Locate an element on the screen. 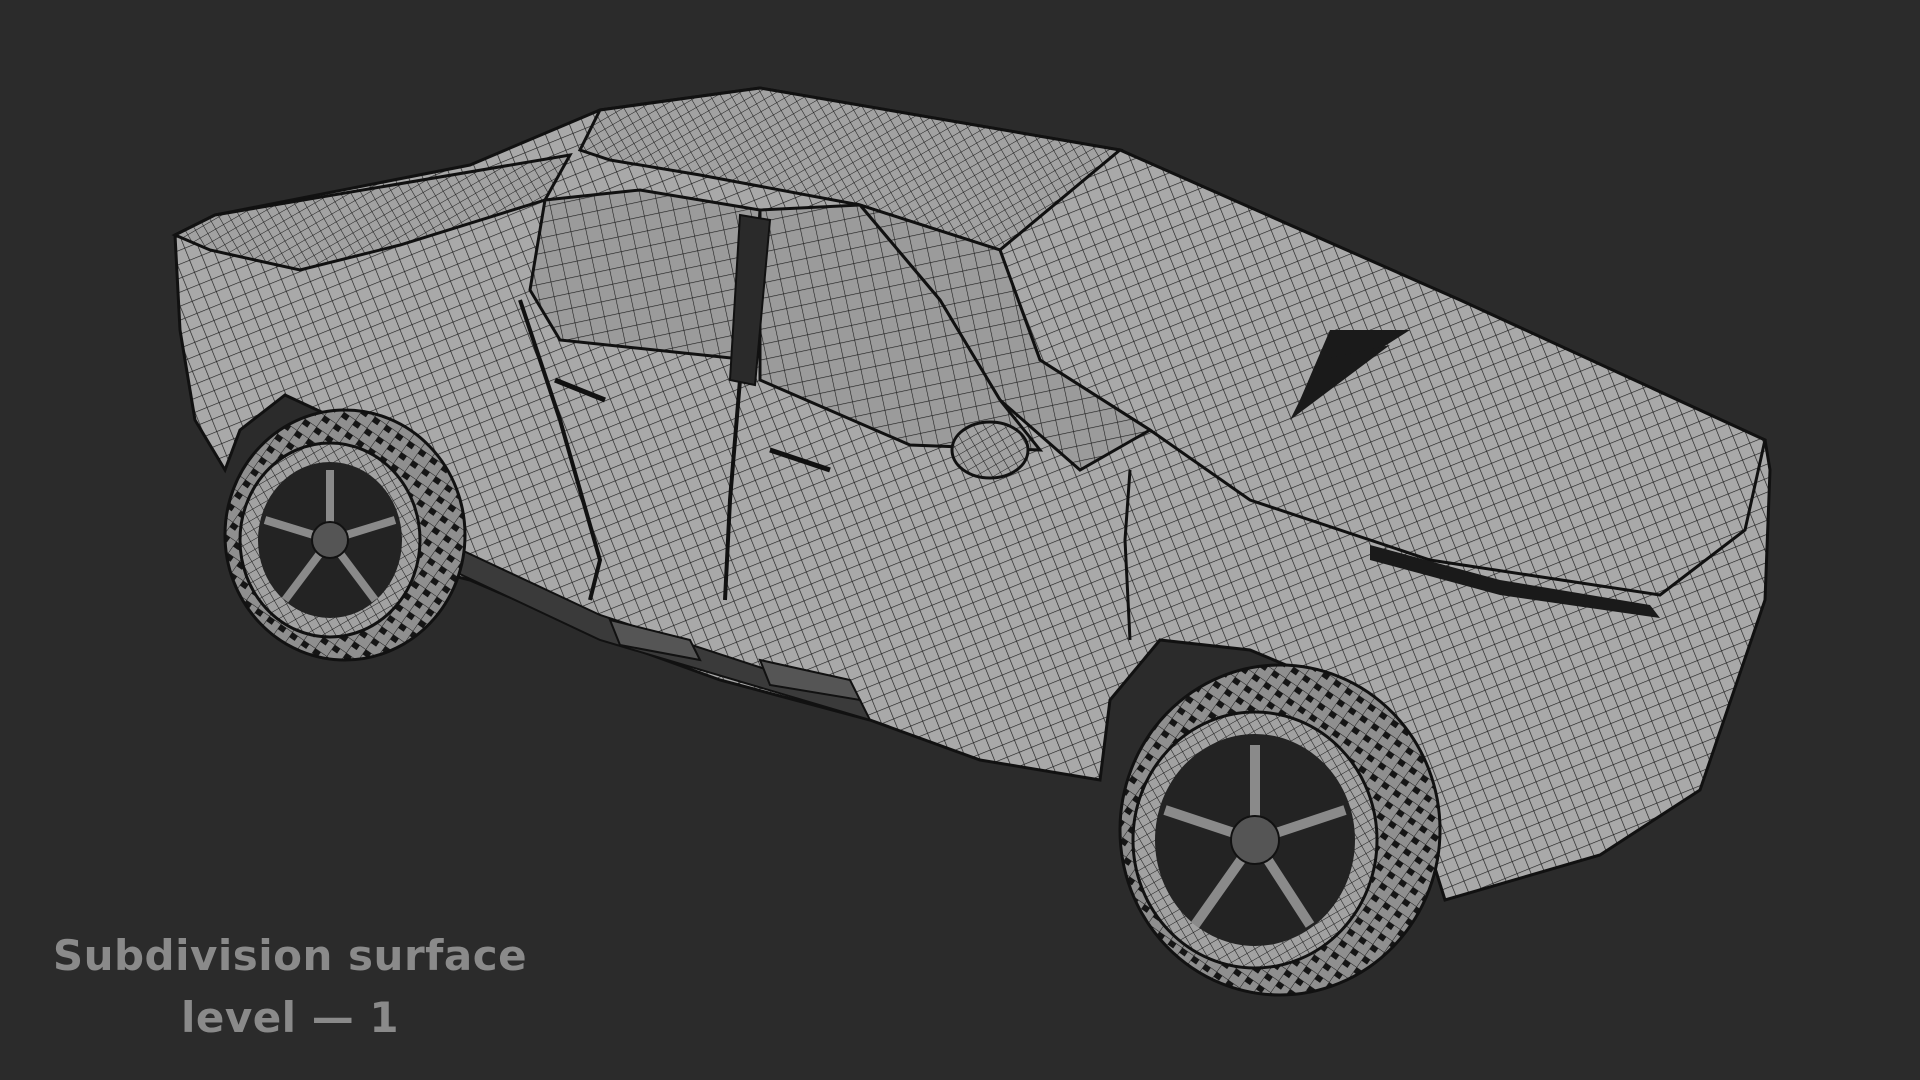  caption-line-1: Subdivision surface is located at coordinates (290, 955).